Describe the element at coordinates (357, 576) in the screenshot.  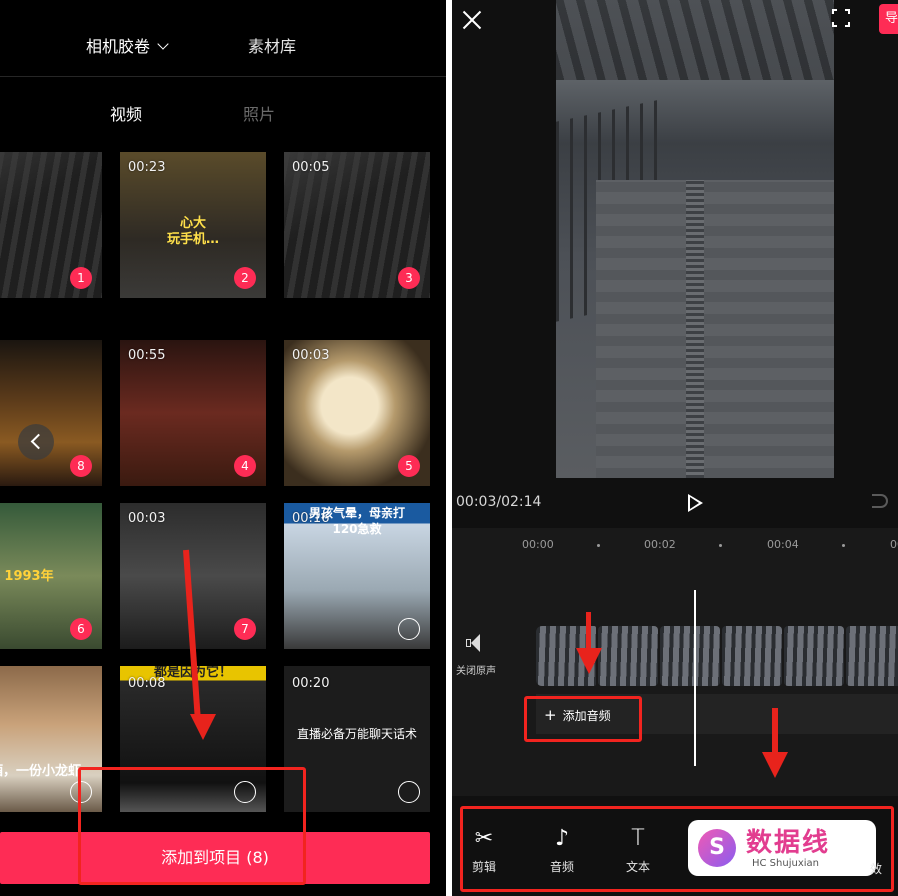
I see `media-thumbnail: 00:16 男孩气晕，母亲打 120急救` at that location.